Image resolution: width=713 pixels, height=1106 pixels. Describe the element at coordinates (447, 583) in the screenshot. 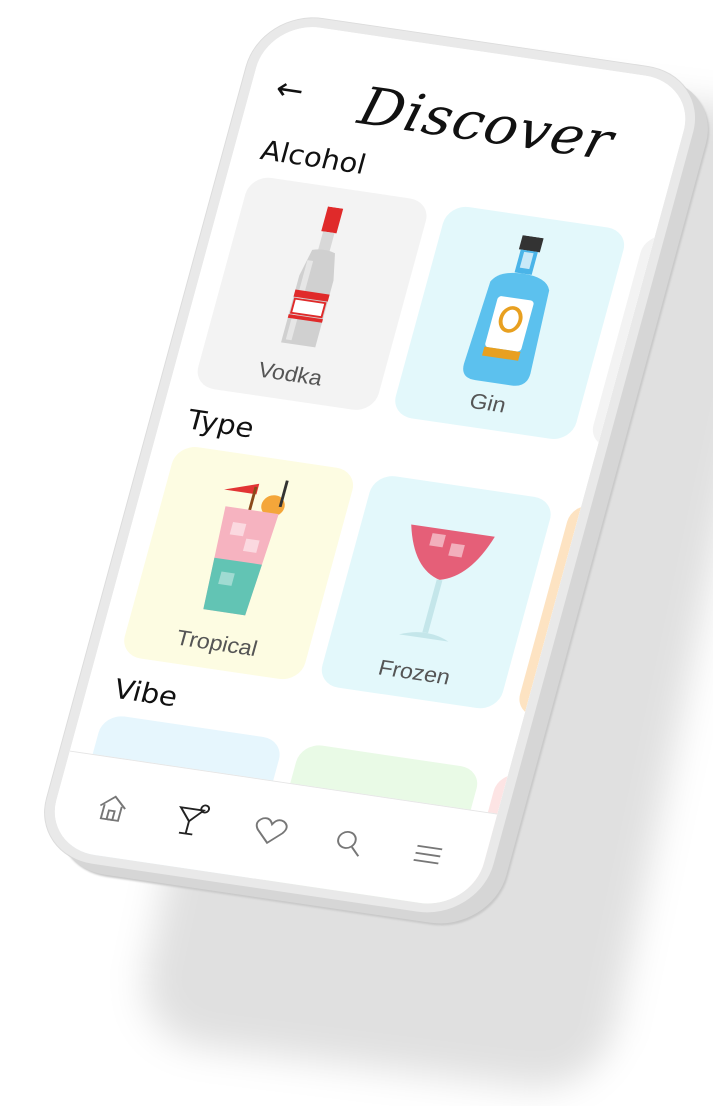

I see `frozen-margarita-icon` at that location.